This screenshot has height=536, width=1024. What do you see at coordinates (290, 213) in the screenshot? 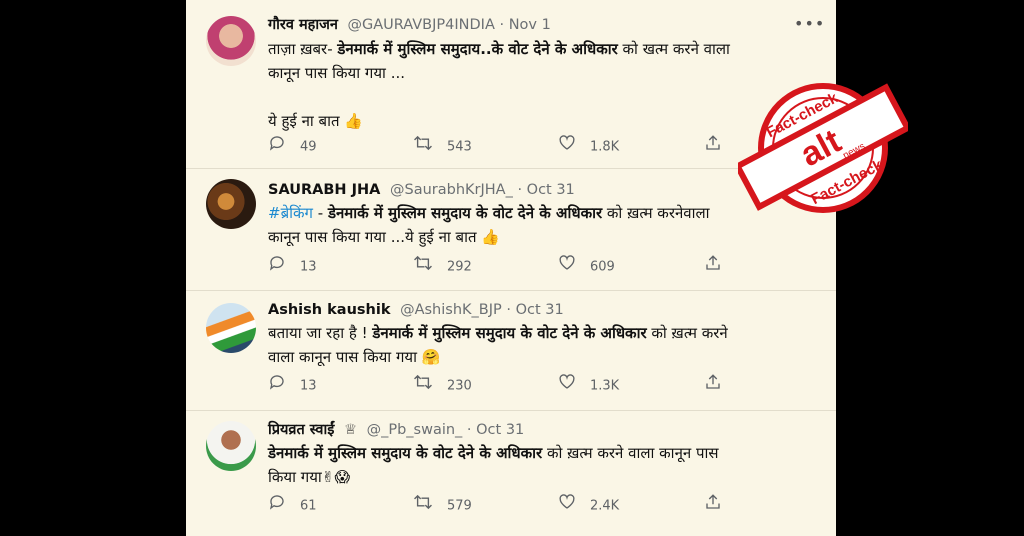
I see `hashtag-link: #ब्रेकिंग` at bounding box center [290, 213].